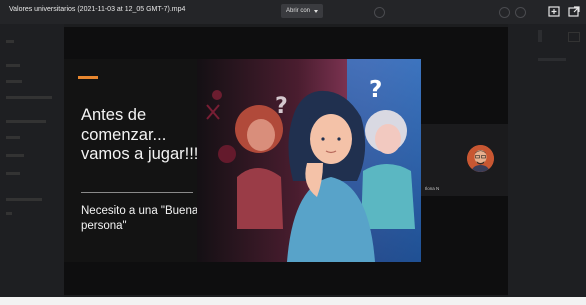 The image size is (586, 305). What do you see at coordinates (432, 188) in the screenshot?
I see `participant-name: Ilona N` at bounding box center [432, 188].